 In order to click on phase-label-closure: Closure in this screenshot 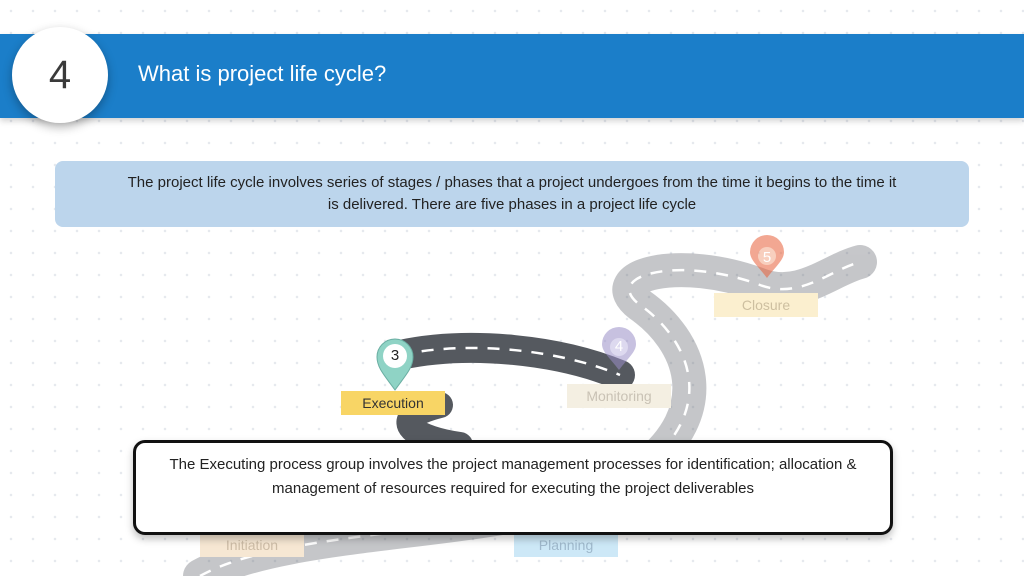, I will do `click(766, 305)`.